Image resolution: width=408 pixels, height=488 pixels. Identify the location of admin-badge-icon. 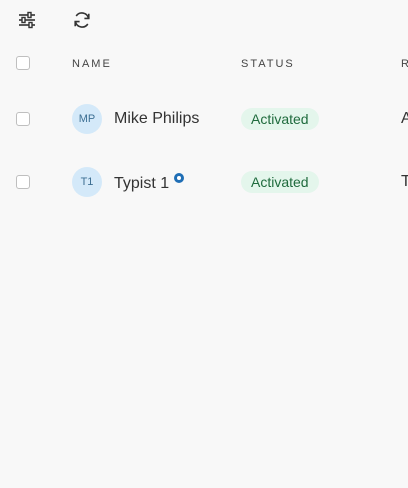
(179, 178).